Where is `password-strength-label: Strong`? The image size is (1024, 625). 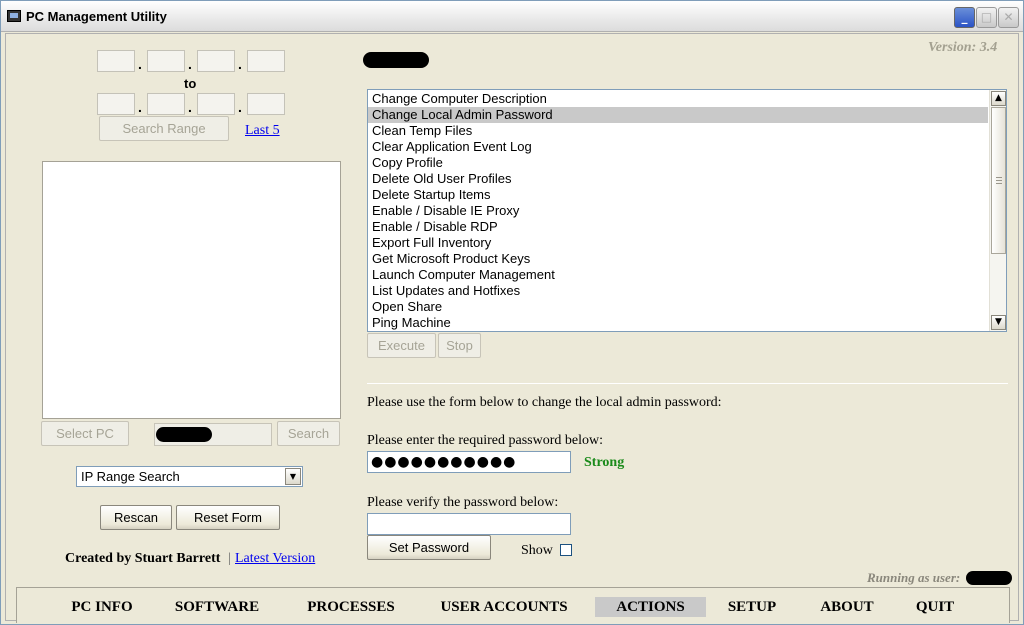 password-strength-label: Strong is located at coordinates (604, 462).